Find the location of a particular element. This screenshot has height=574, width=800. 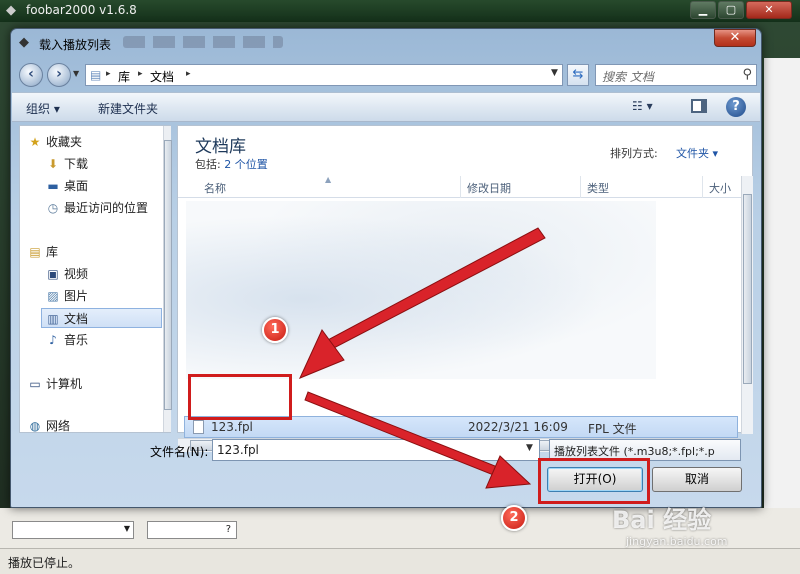

sidebar-item-label: 最近访问的位置 is located at coordinates (106, 208).